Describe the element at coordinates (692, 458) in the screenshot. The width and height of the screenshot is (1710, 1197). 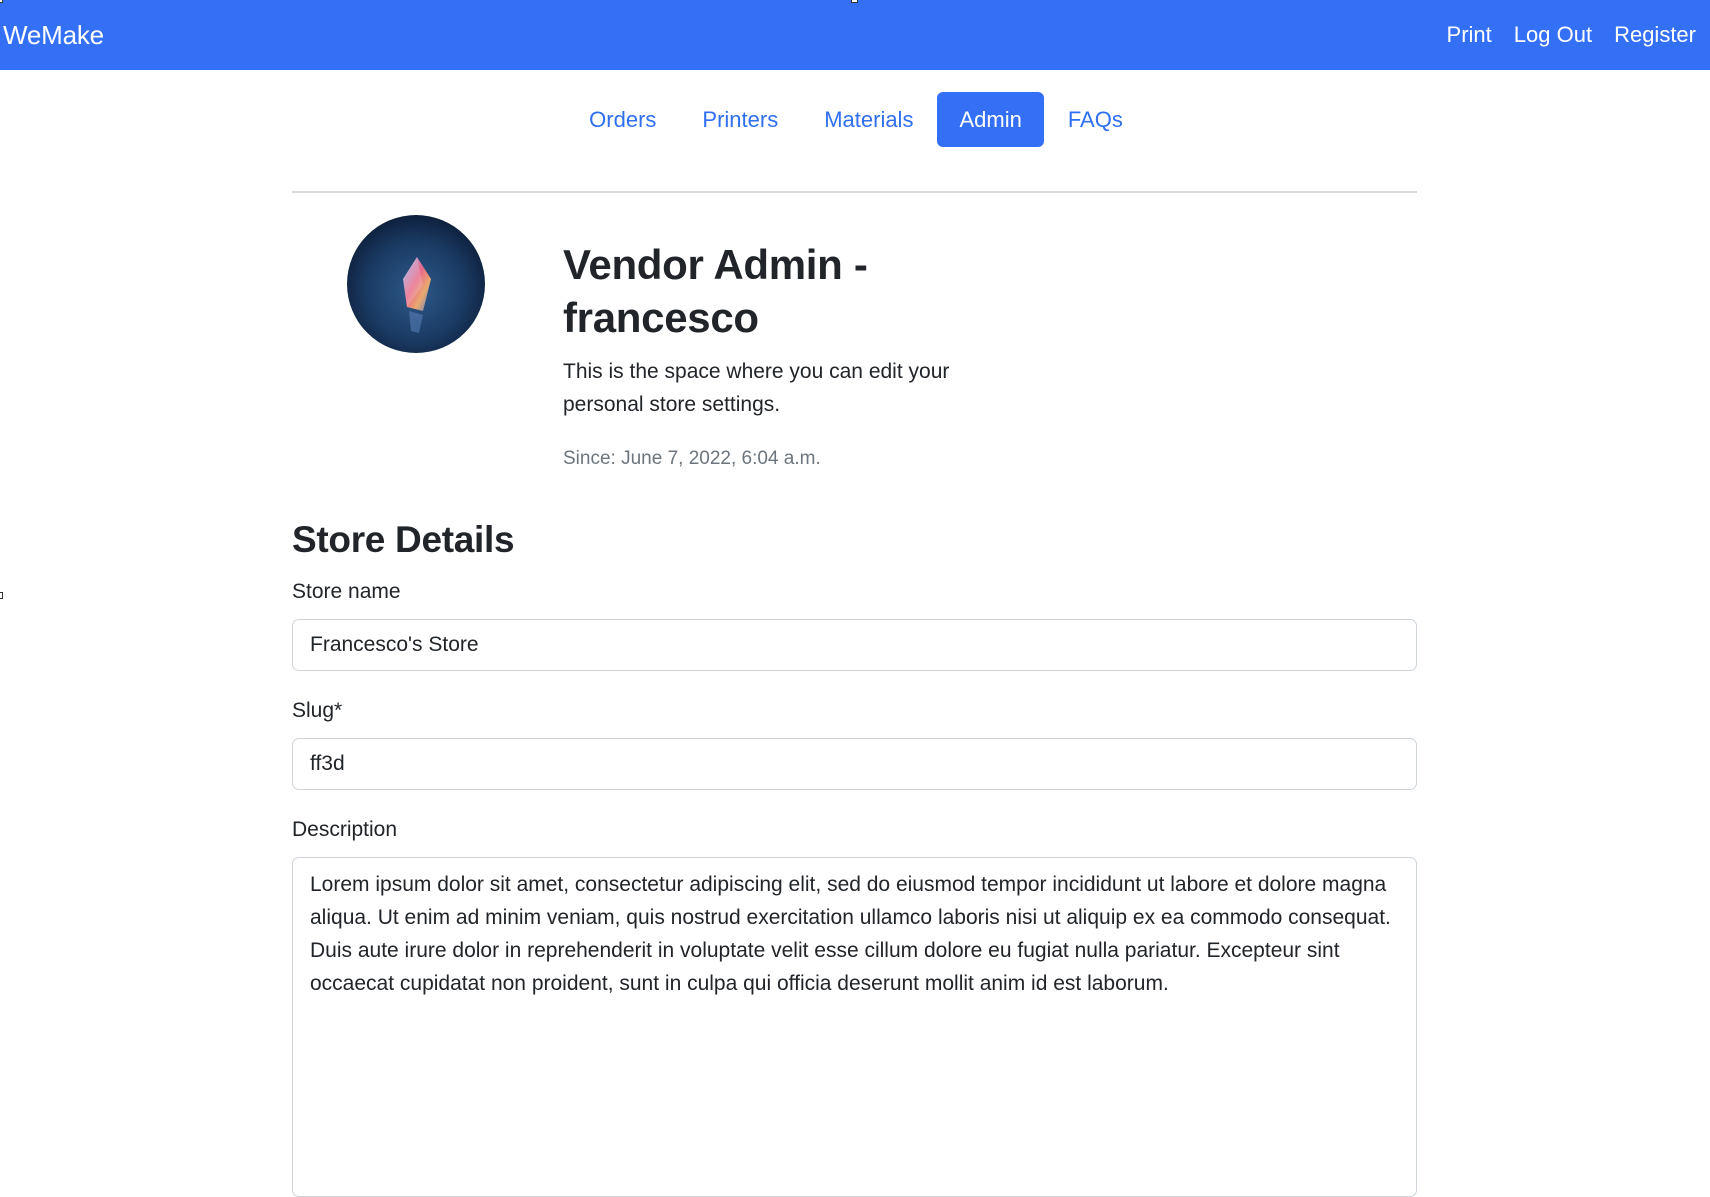
I see `since-timestamp: Since: June 7, 2022, 6:04 a.m.` at that location.